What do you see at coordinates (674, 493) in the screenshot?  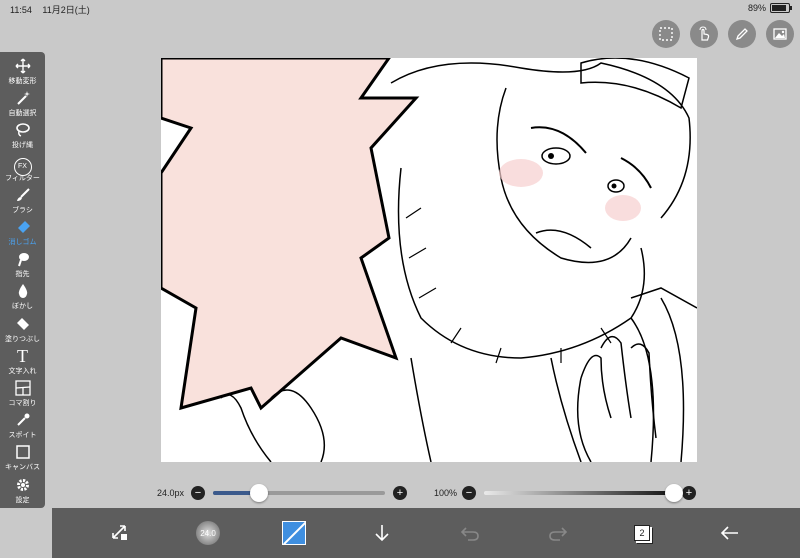 I see `opacity-knob` at bounding box center [674, 493].